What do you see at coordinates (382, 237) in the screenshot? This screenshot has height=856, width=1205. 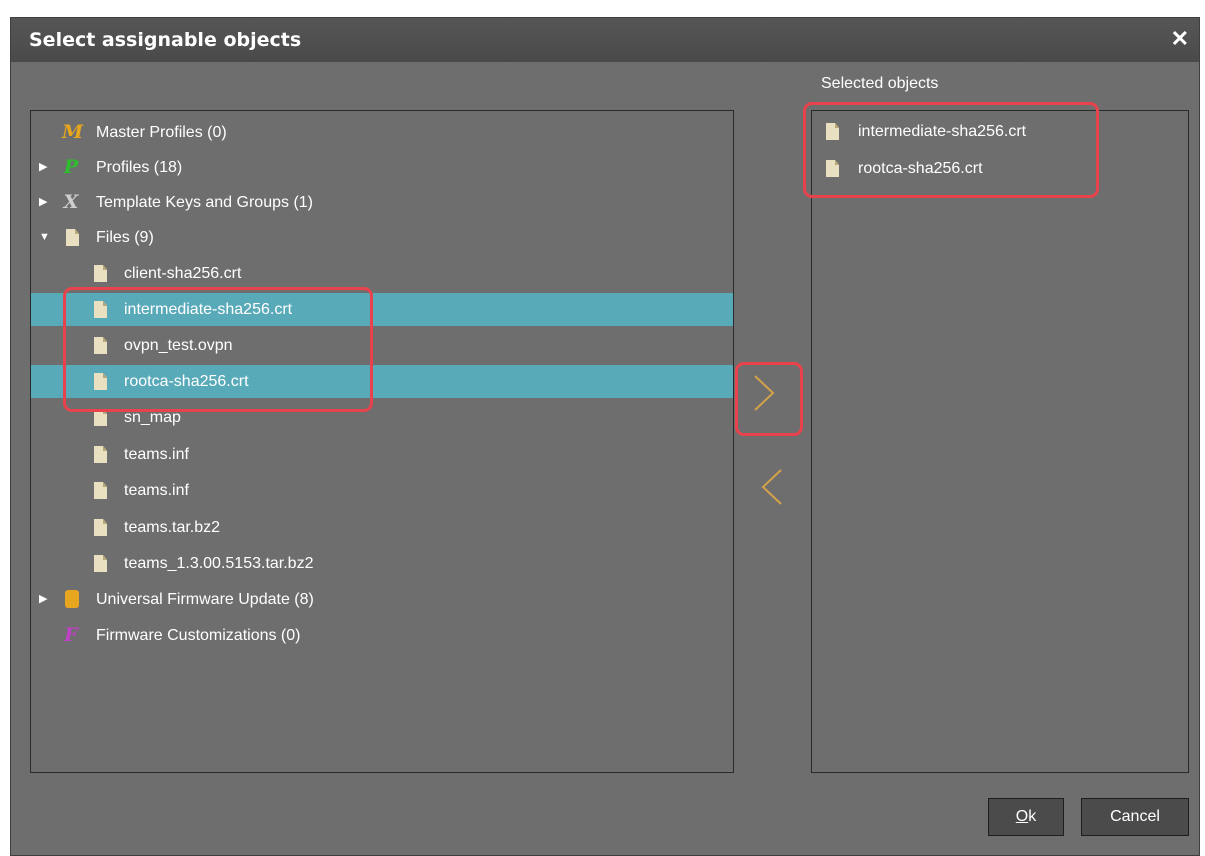 I see `tree-node-files: ▼ Files (9)` at bounding box center [382, 237].